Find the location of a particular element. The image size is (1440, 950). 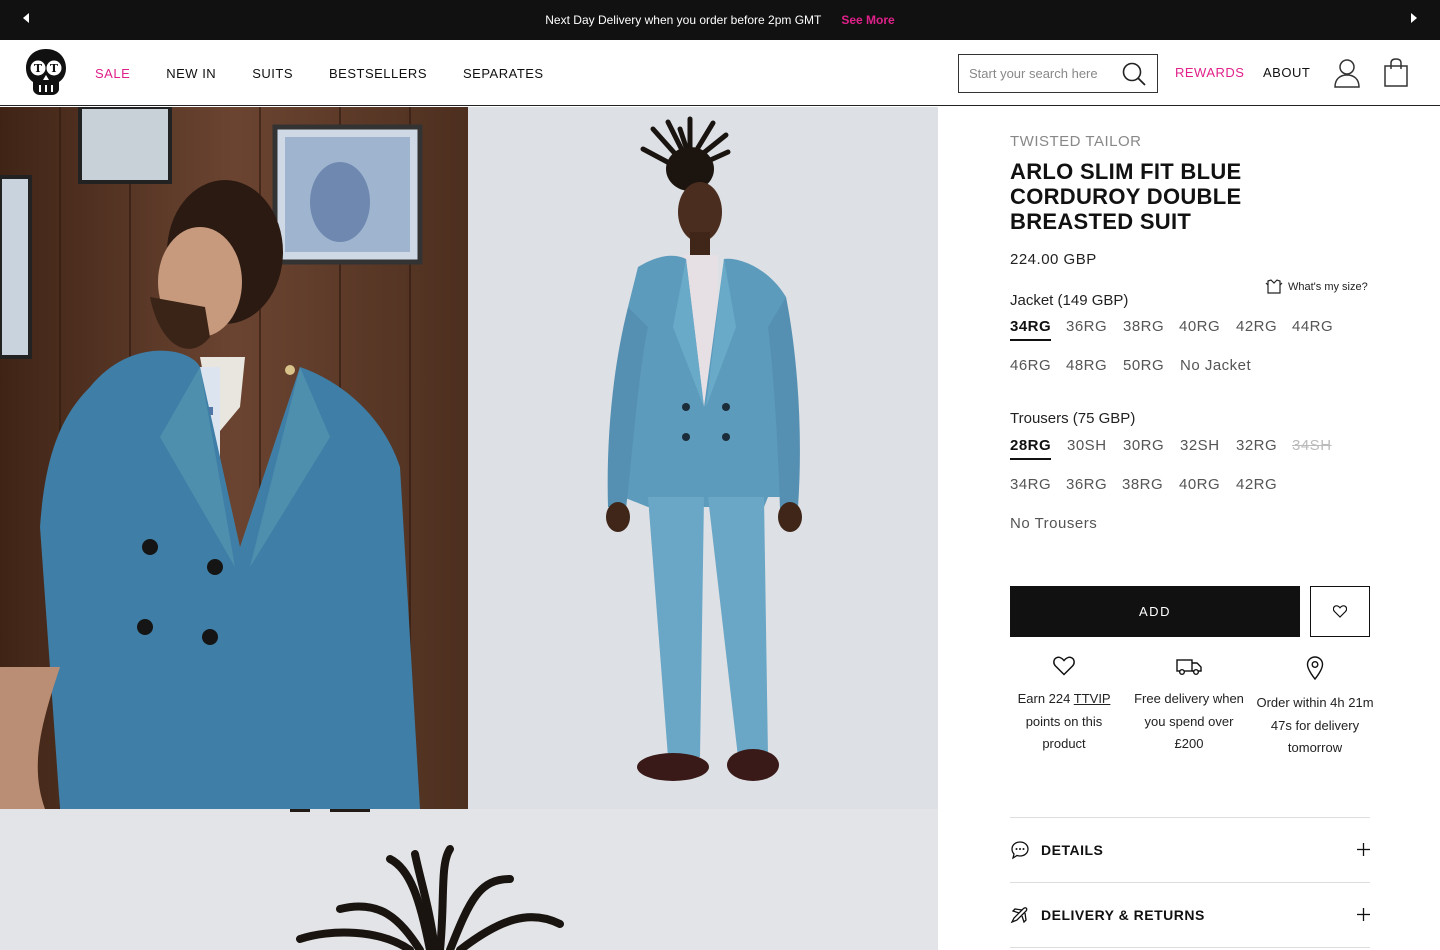

next-announcement-arrow-icon is located at coordinates (1414, 18).